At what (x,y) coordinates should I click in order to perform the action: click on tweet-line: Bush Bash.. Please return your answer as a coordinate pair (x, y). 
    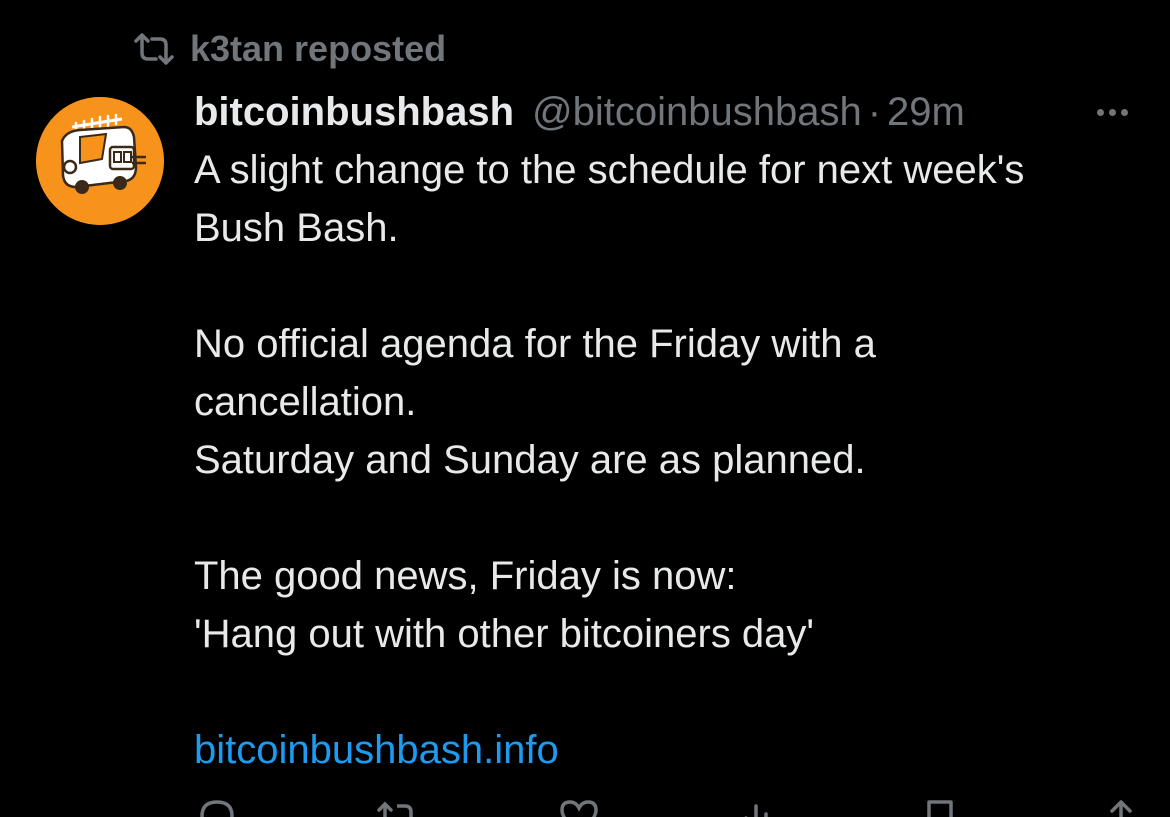
    Looking at the image, I should click on (296, 228).